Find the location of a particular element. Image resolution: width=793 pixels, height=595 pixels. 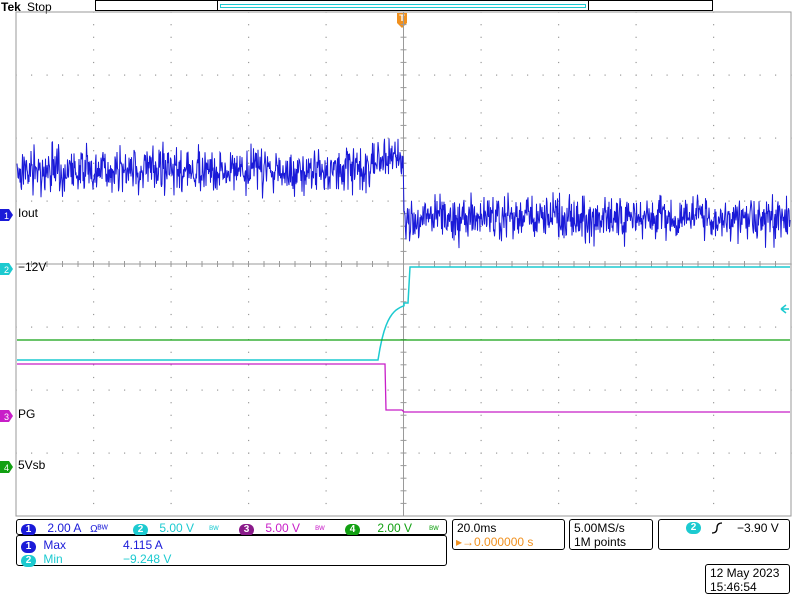

measurements-panel: 1 Max 4.115 A 2 Min −9.248 V is located at coordinates (231, 551).